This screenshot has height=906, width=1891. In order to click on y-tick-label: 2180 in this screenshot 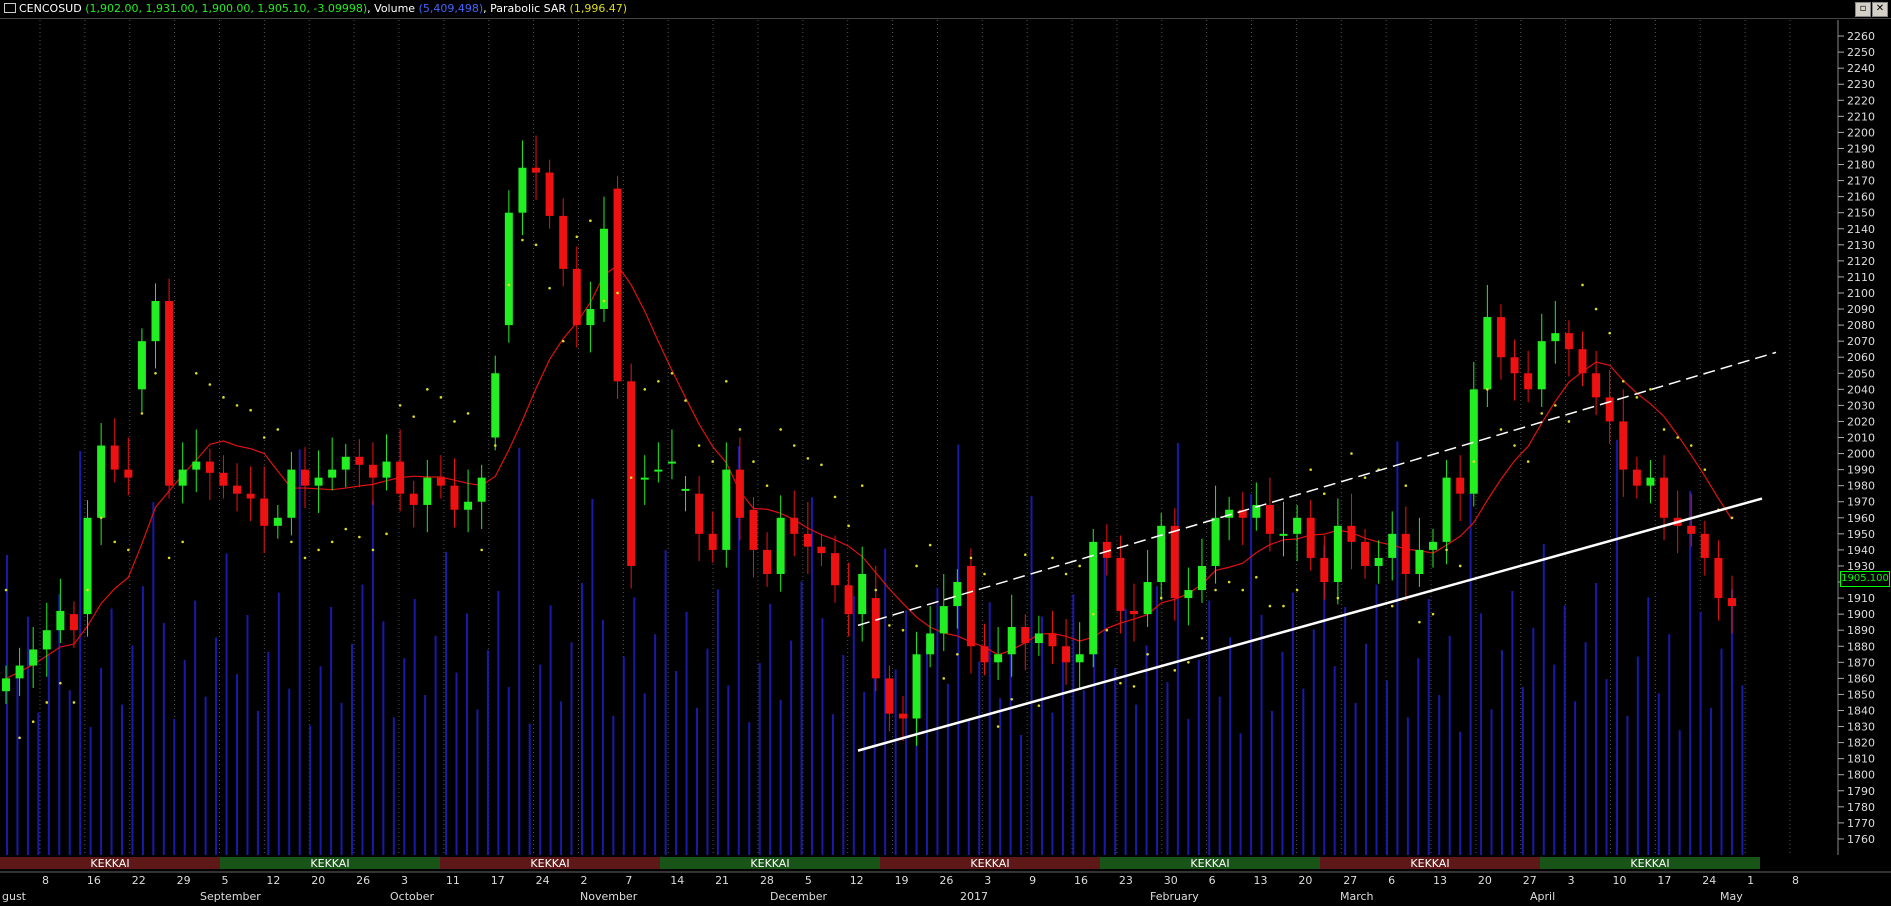, I will do `click(1861, 165)`.